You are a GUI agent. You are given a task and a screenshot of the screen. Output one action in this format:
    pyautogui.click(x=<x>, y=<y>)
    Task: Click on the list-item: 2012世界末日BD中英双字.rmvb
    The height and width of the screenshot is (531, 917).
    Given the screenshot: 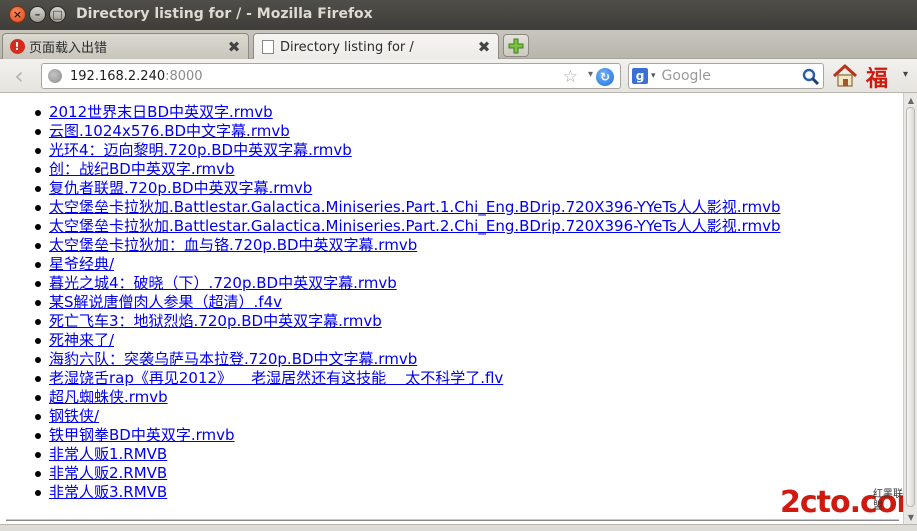 What is the action you would take?
    pyautogui.click(x=390, y=112)
    